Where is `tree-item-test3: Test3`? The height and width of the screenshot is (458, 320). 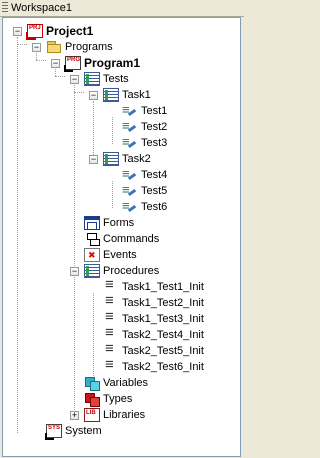 tree-item-test3: Test3 is located at coordinates (145, 142).